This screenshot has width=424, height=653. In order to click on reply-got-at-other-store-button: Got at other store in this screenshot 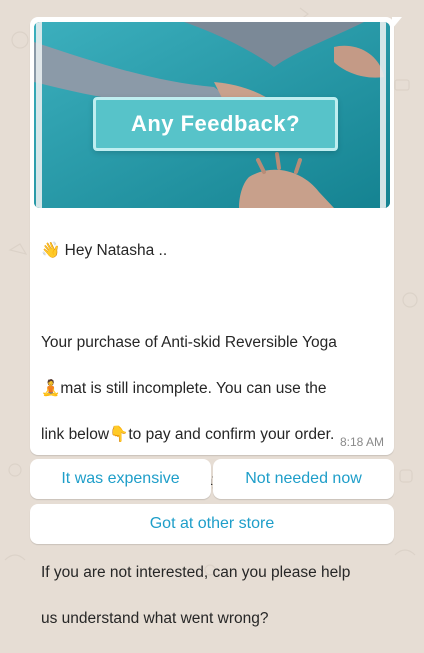, I will do `click(212, 524)`.